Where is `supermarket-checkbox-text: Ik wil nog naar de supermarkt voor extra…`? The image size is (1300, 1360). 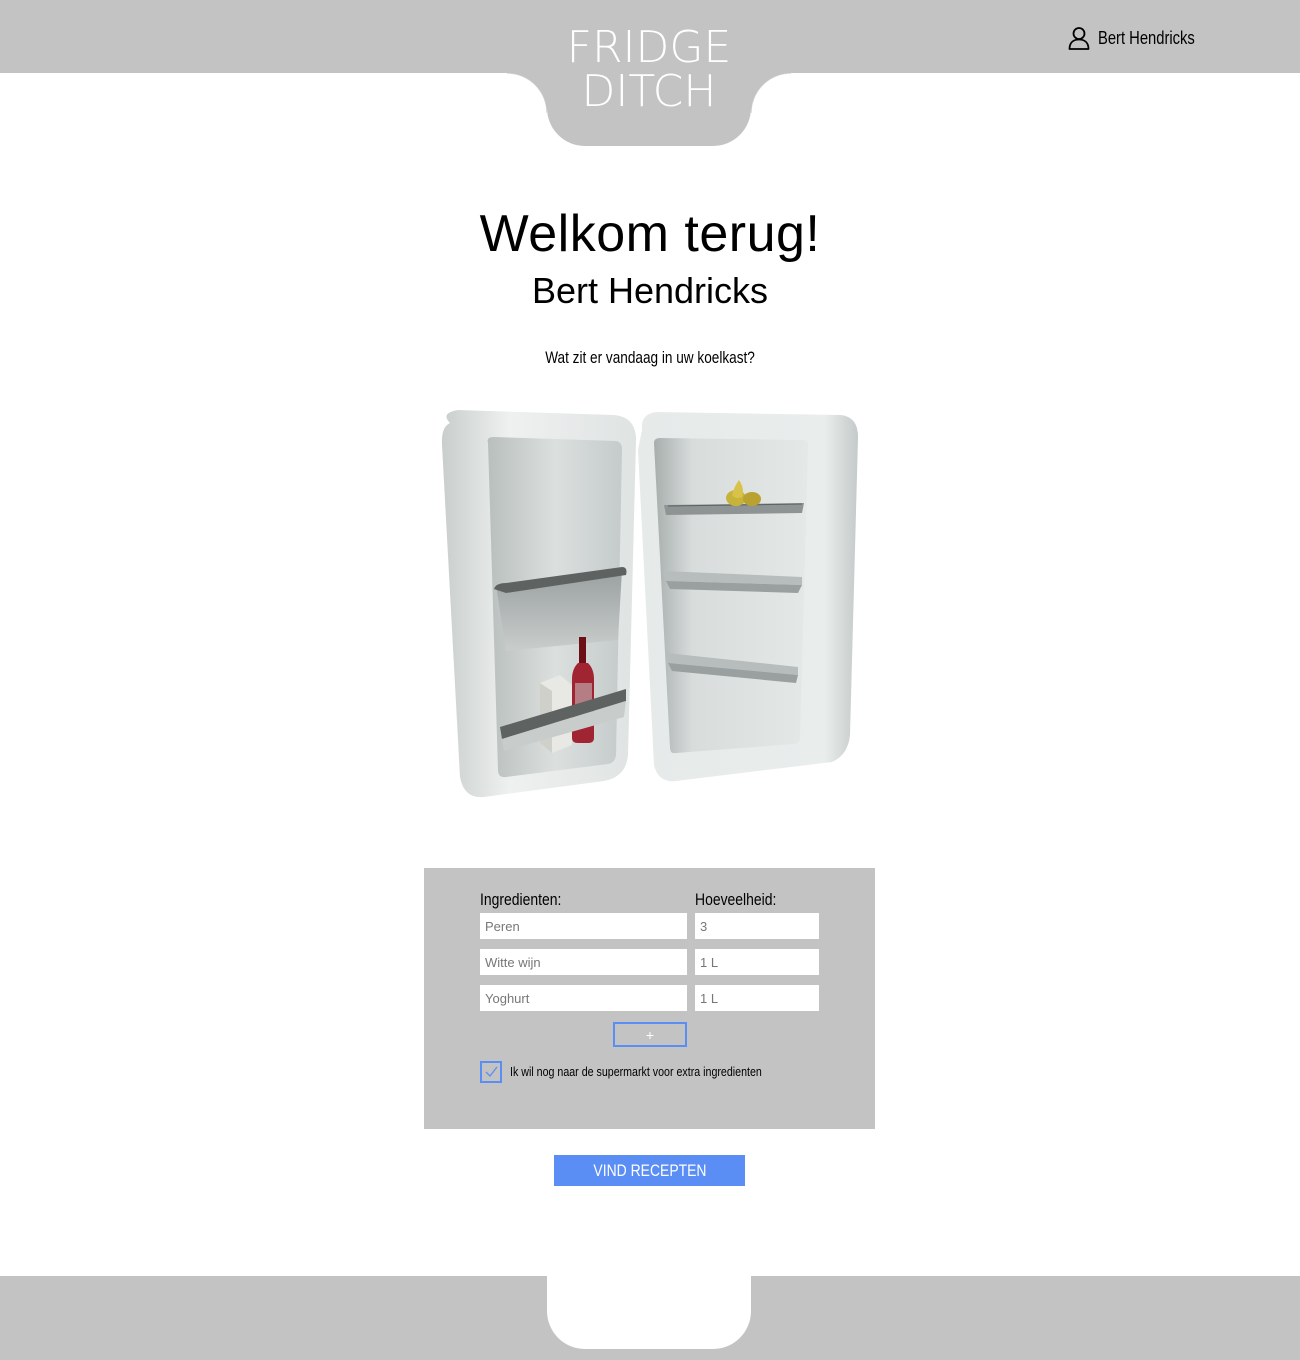
supermarket-checkbox-text: Ik wil nog naar de supermarkt voor extra… is located at coordinates (636, 1071).